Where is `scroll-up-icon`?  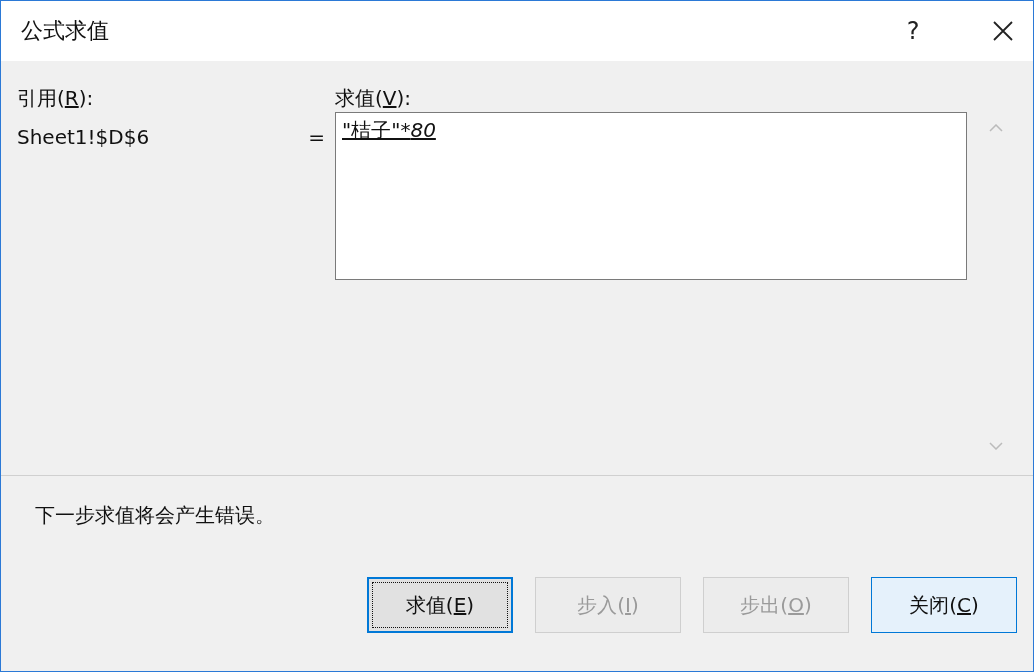 scroll-up-icon is located at coordinates (996, 128).